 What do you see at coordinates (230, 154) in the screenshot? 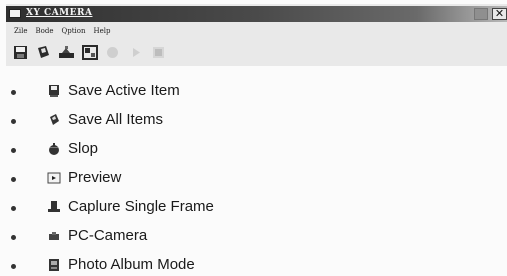
I see `list-item: Slop` at bounding box center [230, 154].